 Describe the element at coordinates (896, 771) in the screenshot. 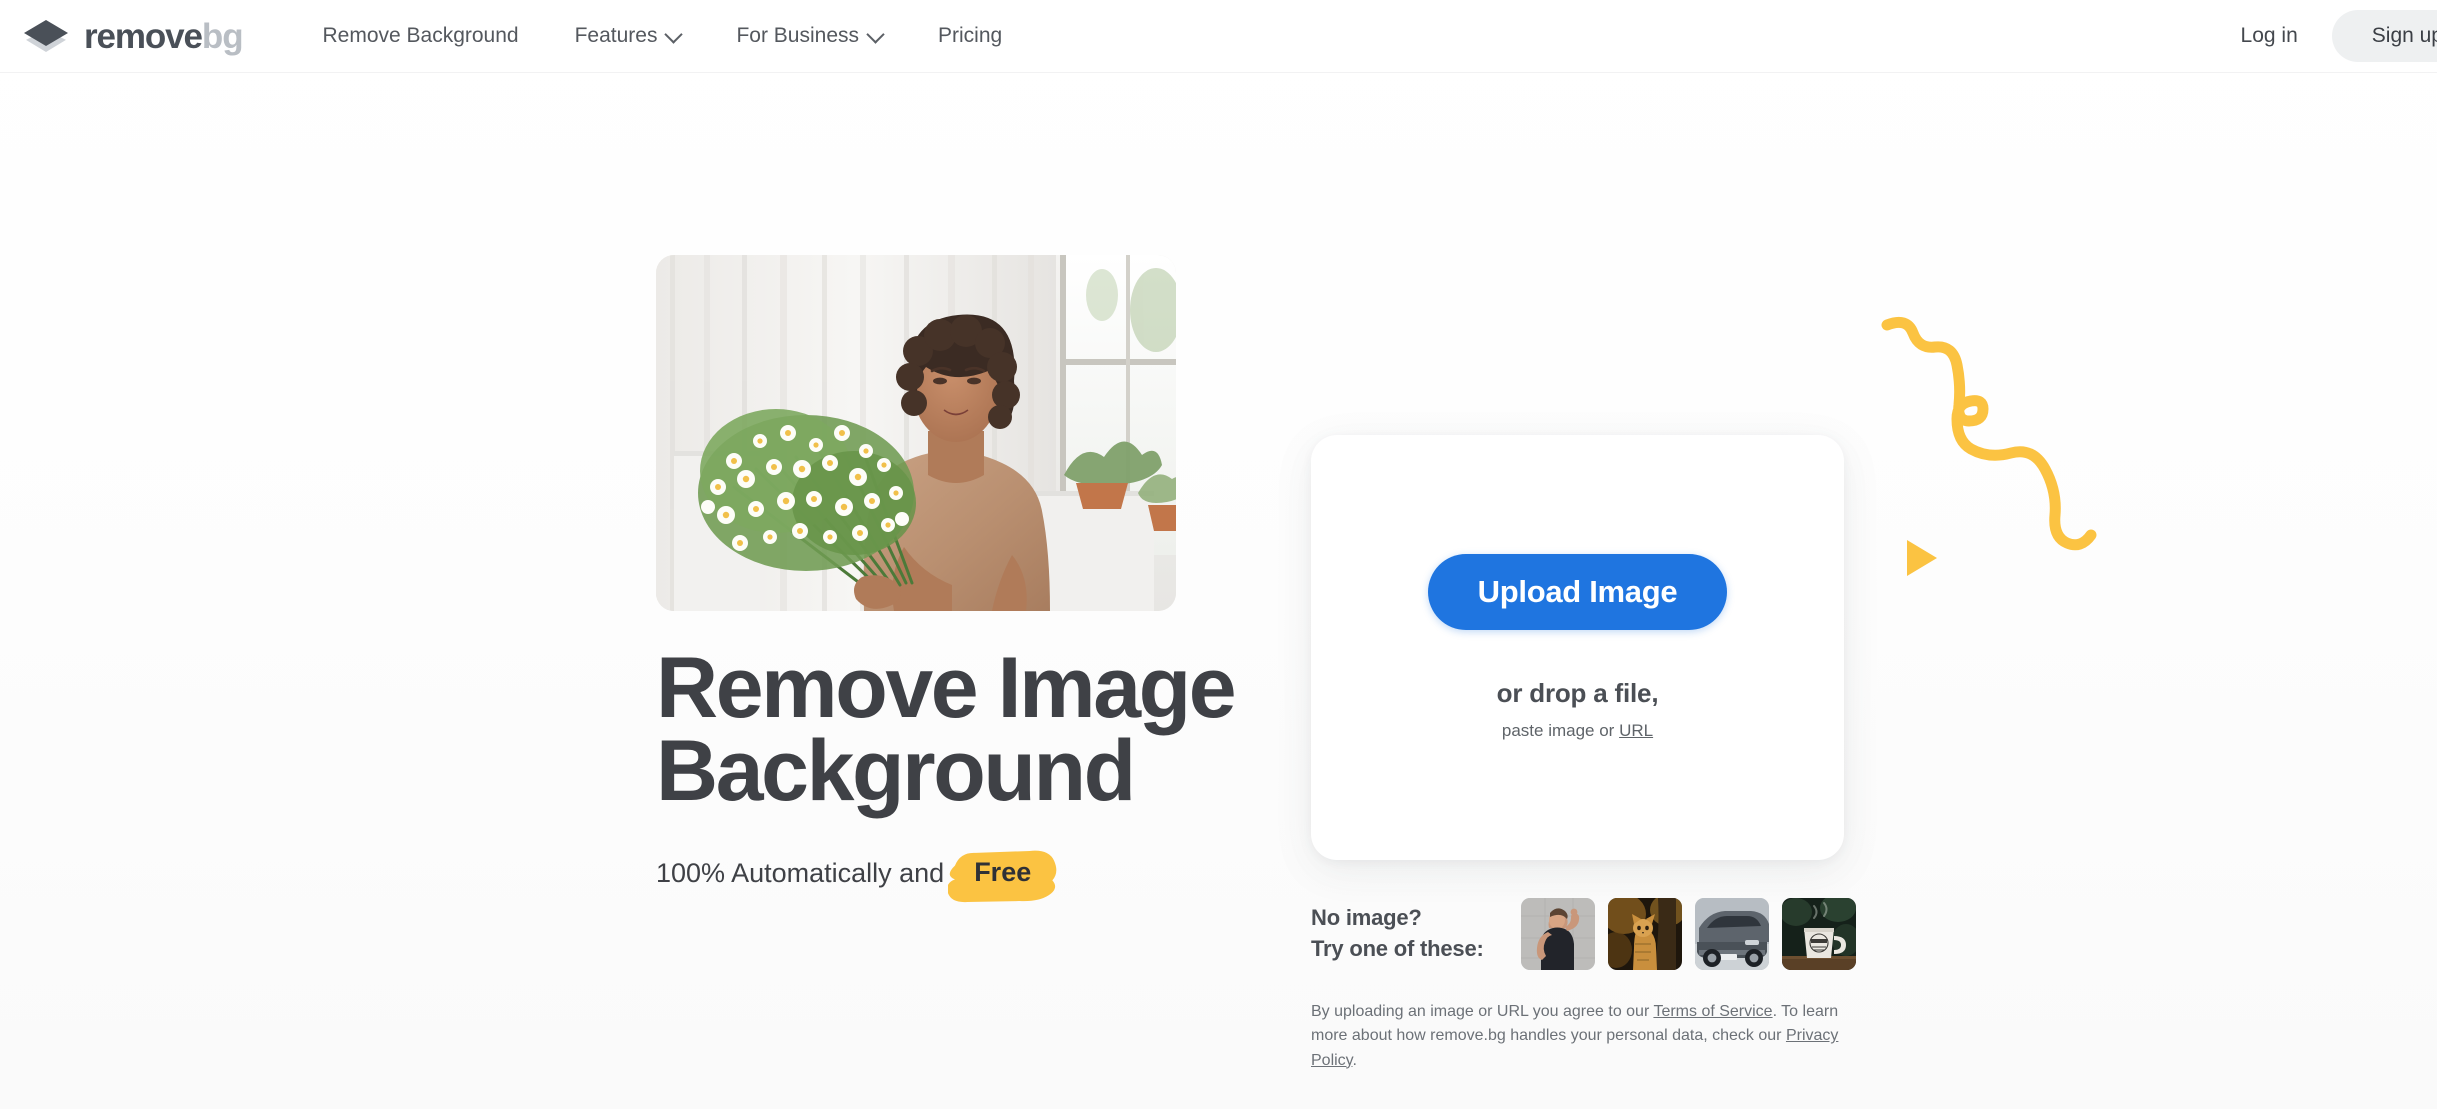

I see `hero-title-line-2: Background` at that location.